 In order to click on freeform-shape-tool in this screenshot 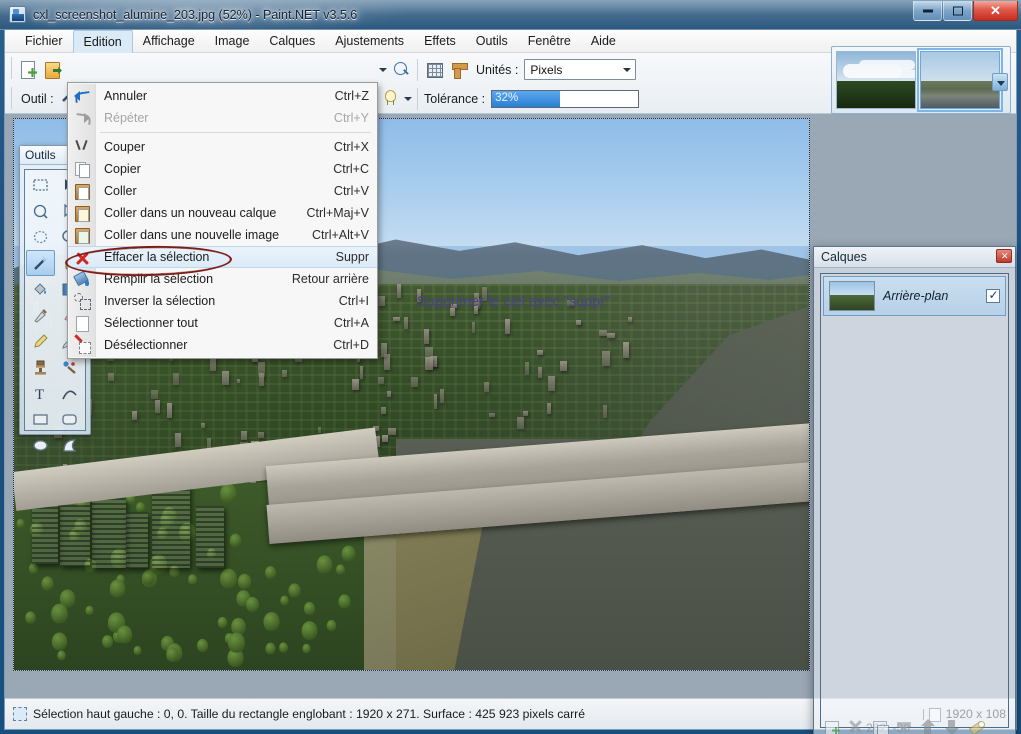, I will do `click(69, 445)`.